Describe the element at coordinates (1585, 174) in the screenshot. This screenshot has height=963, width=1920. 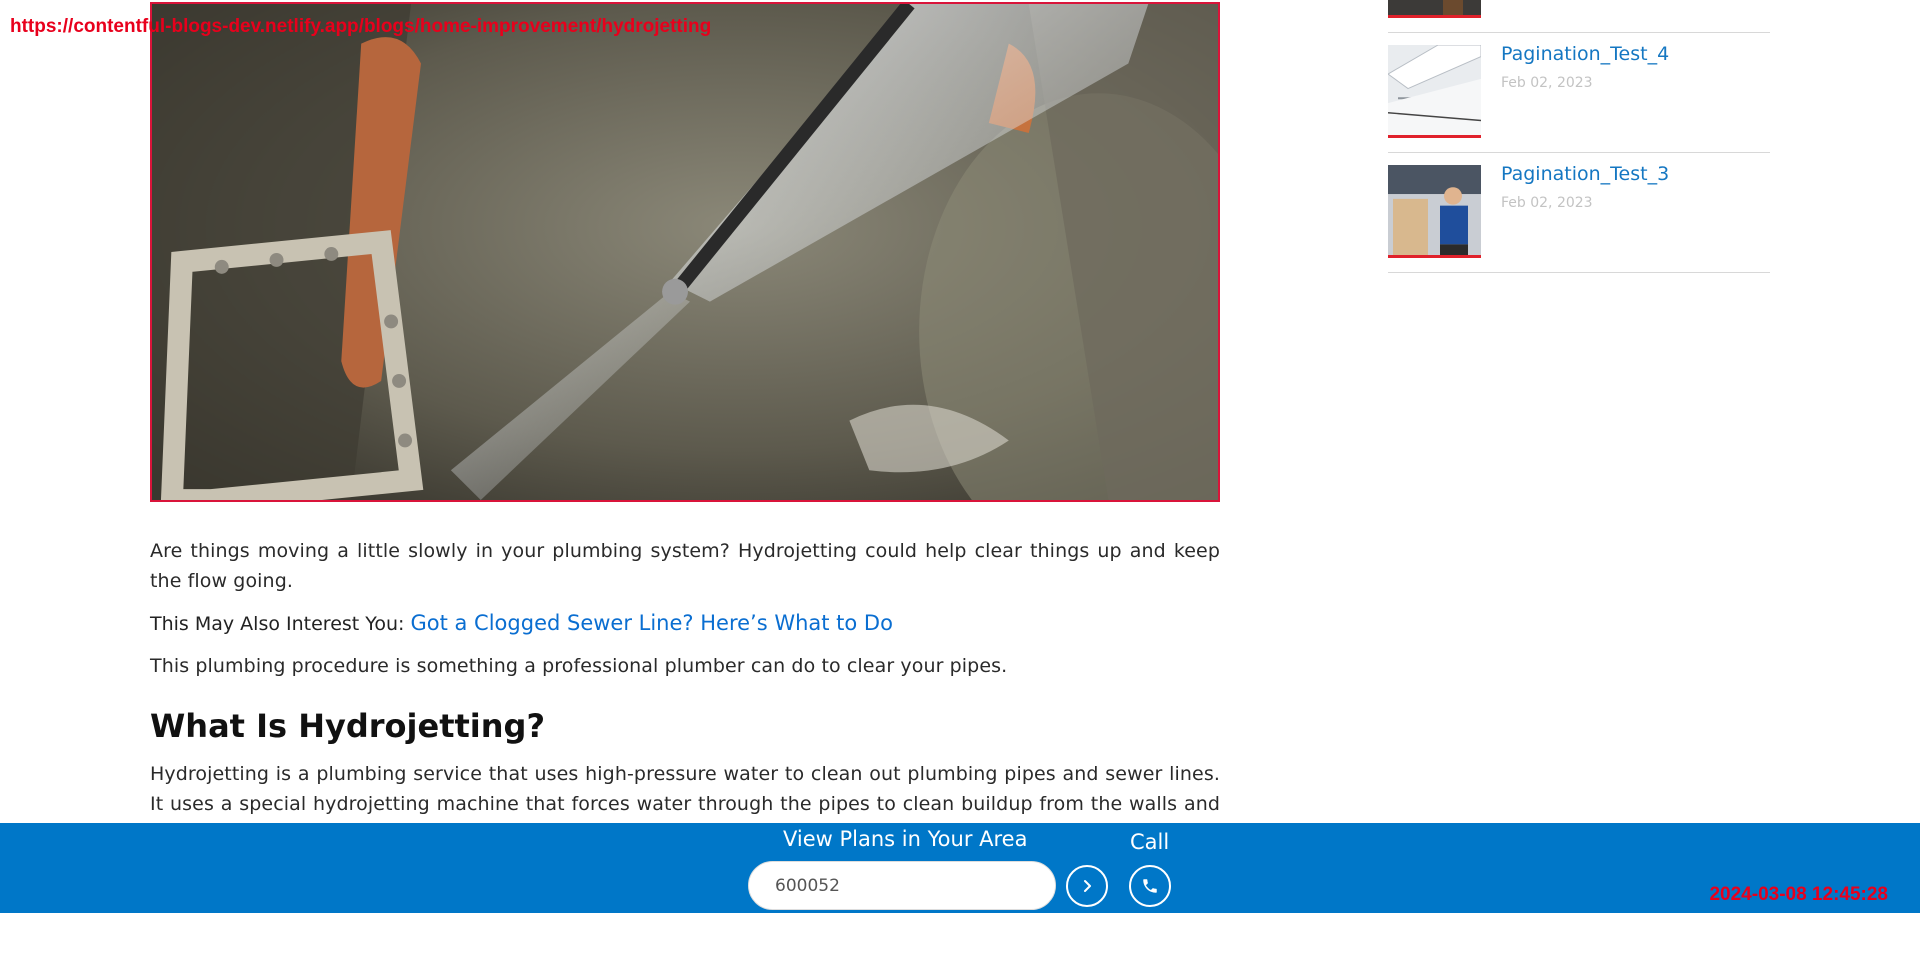
I see `post-title: Pagination_Test_3` at that location.